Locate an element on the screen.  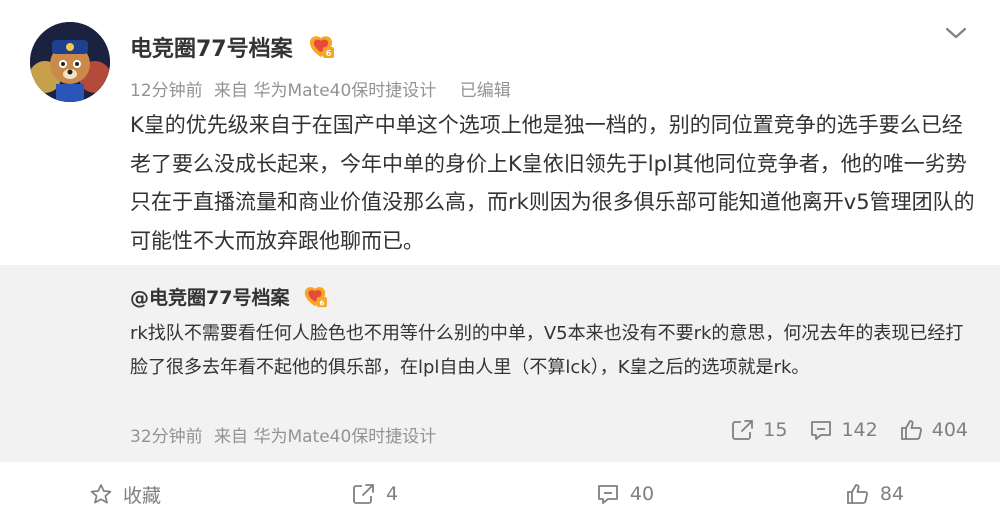
favorite-button: 收藏 is located at coordinates (125, 494).